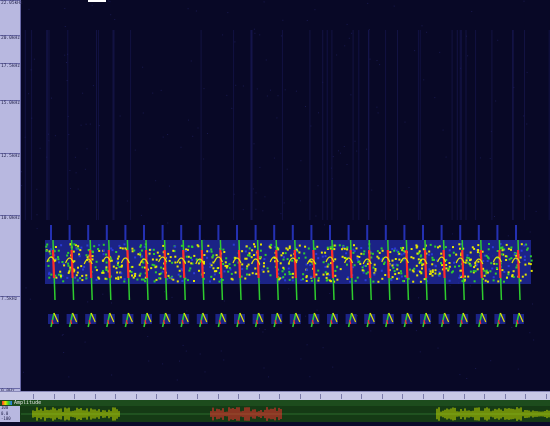  Describe the element at coordinates (285, 414) in the screenshot. I see `waveform-area` at that location.